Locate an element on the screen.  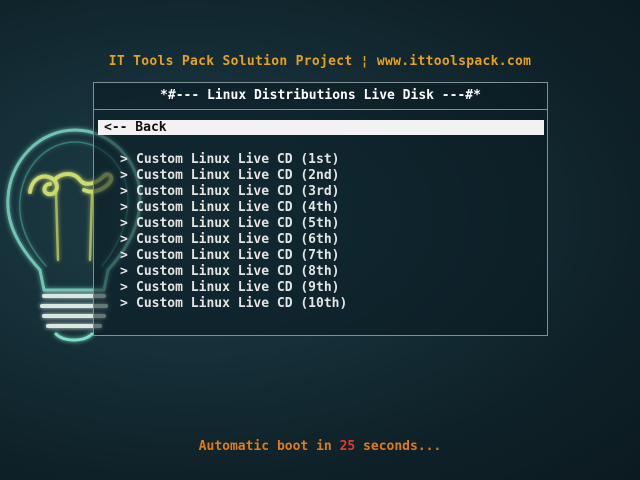
menu-item-label: Custom Linux Live CD (7th) is located at coordinates (238, 255).